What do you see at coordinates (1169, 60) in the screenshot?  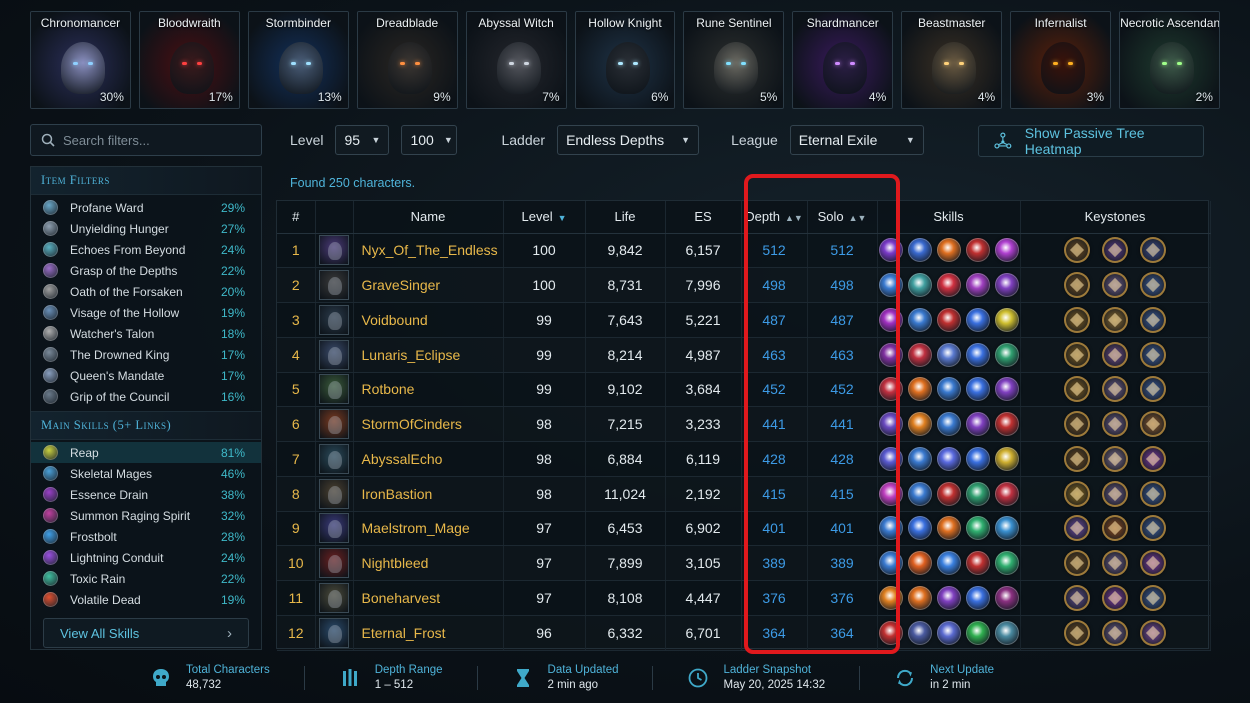 I see `class-card: Necrotic Ascendant 2%` at bounding box center [1169, 60].